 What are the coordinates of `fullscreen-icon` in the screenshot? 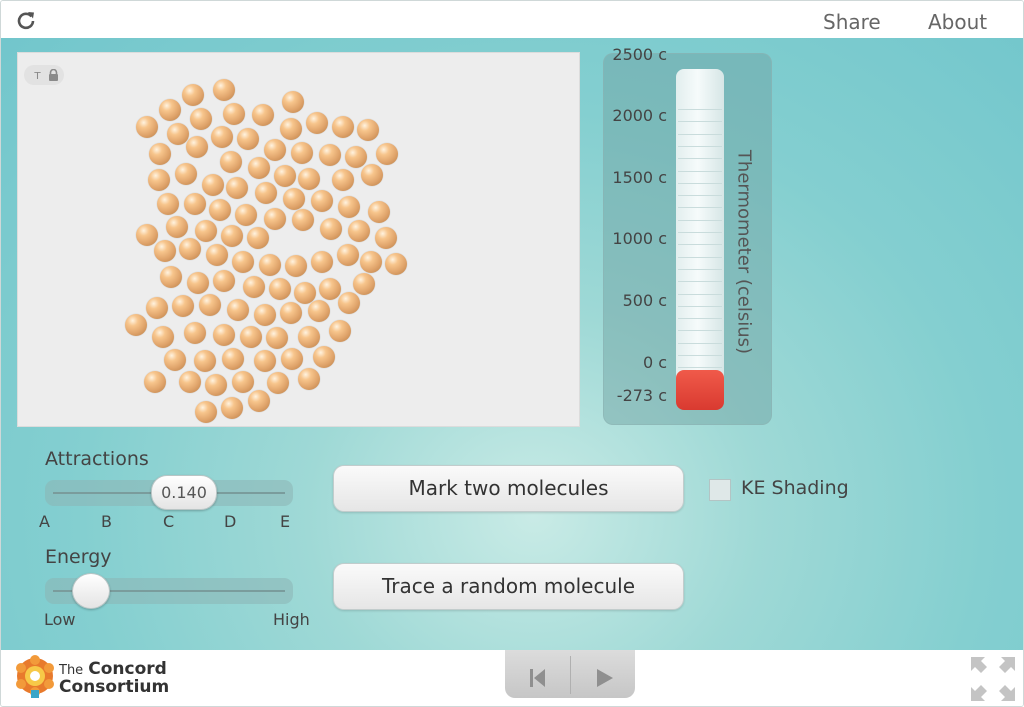 It's located at (993, 679).